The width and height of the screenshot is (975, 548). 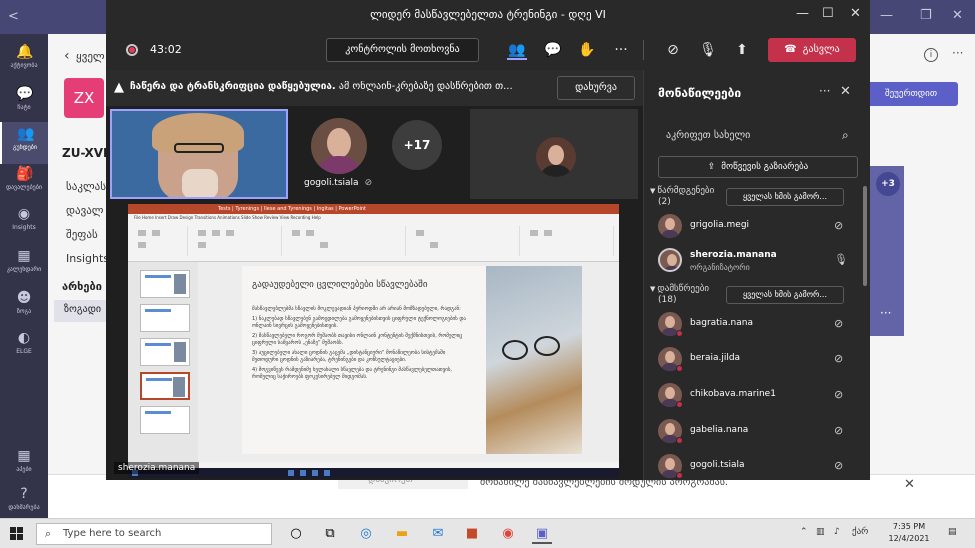 What do you see at coordinates (828, 13) in the screenshot?
I see `maximize-icon: ☐` at bounding box center [828, 13].